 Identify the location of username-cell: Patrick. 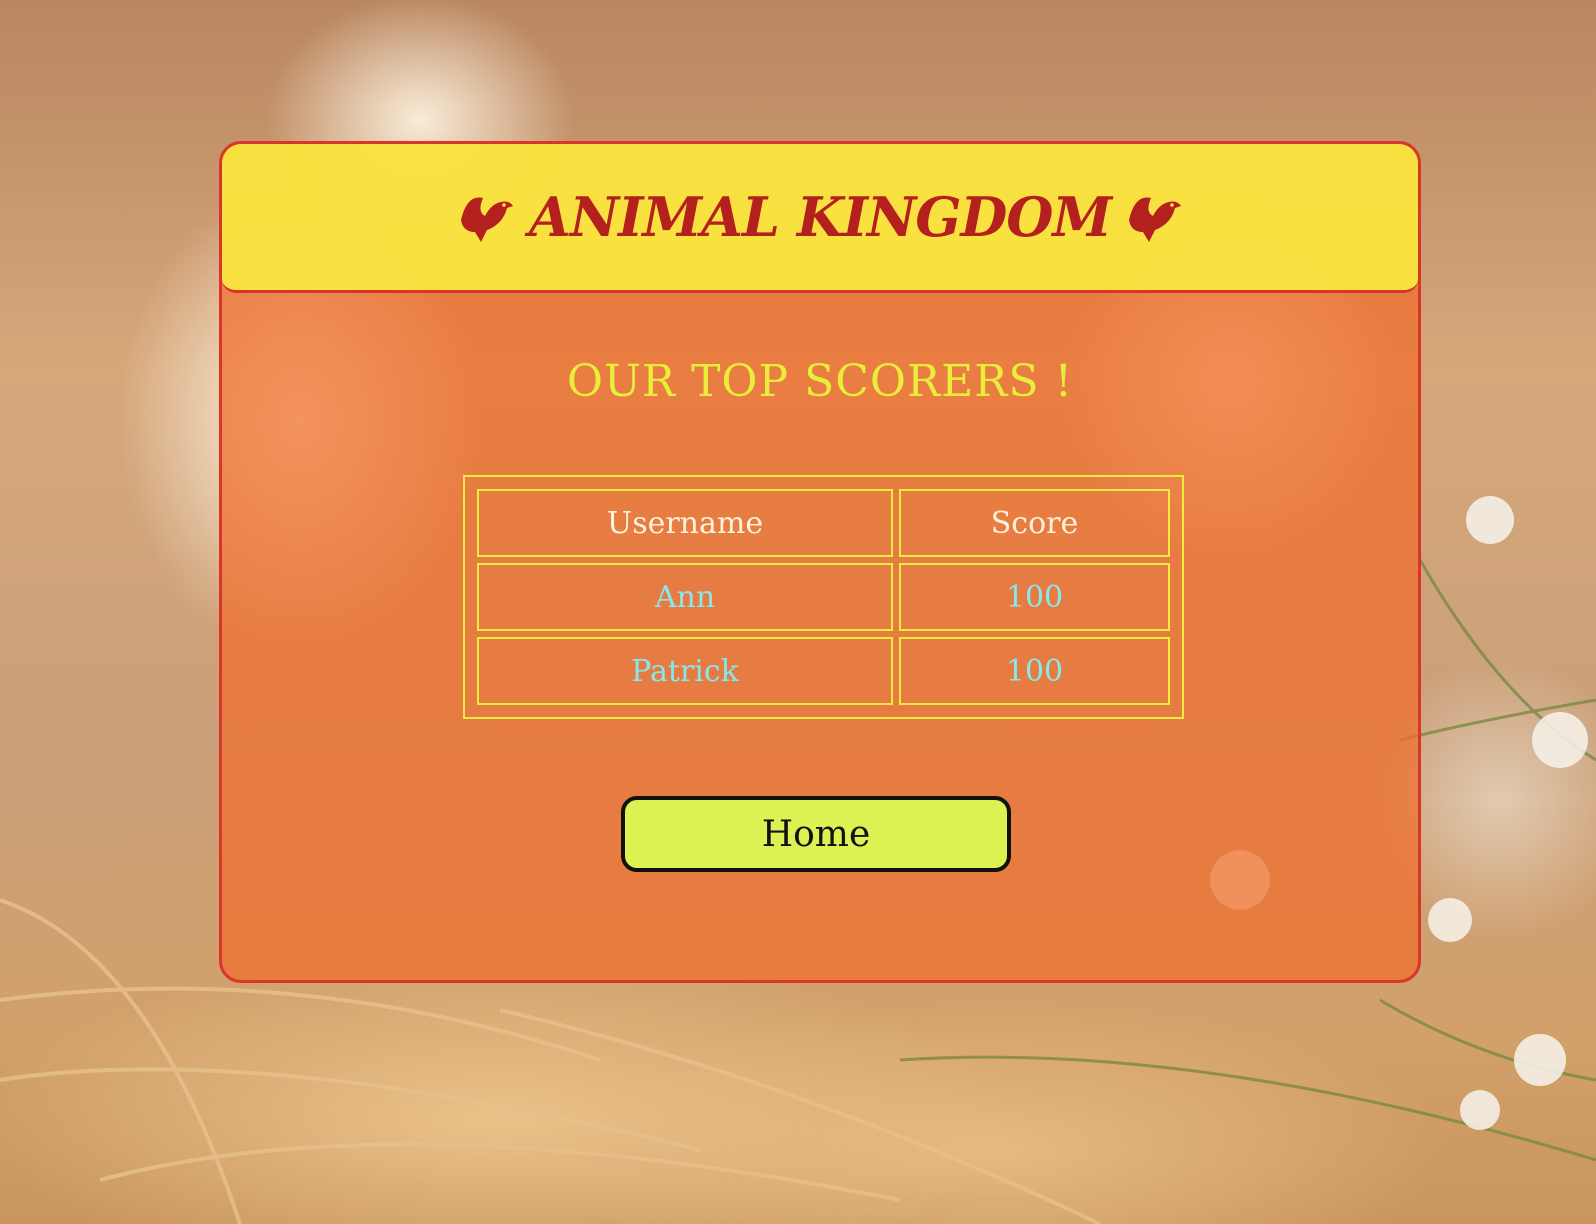
(685, 671).